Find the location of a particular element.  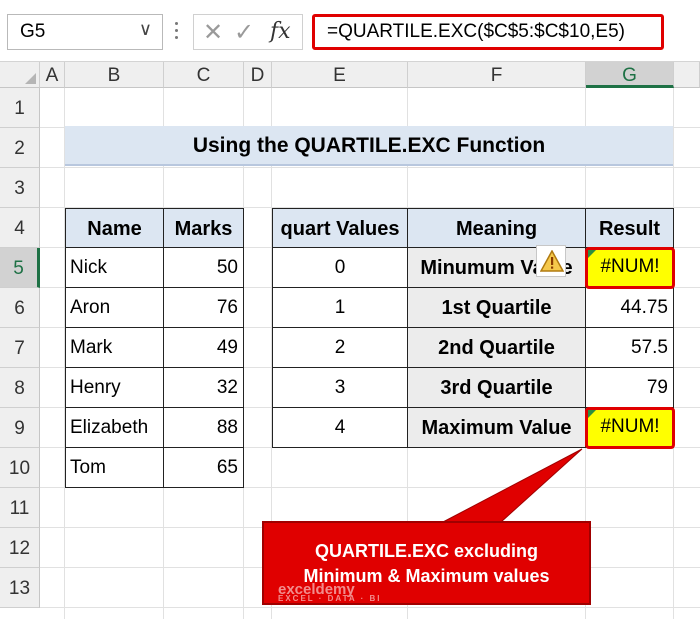

quart-cell: 3 is located at coordinates (340, 388).